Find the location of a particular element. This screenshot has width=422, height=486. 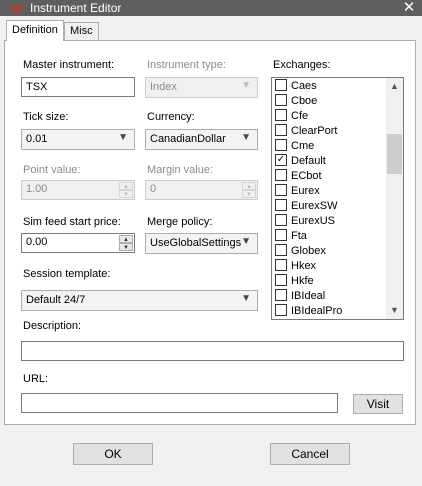

exchange-item-ecbot: ECbot is located at coordinates (298, 177).